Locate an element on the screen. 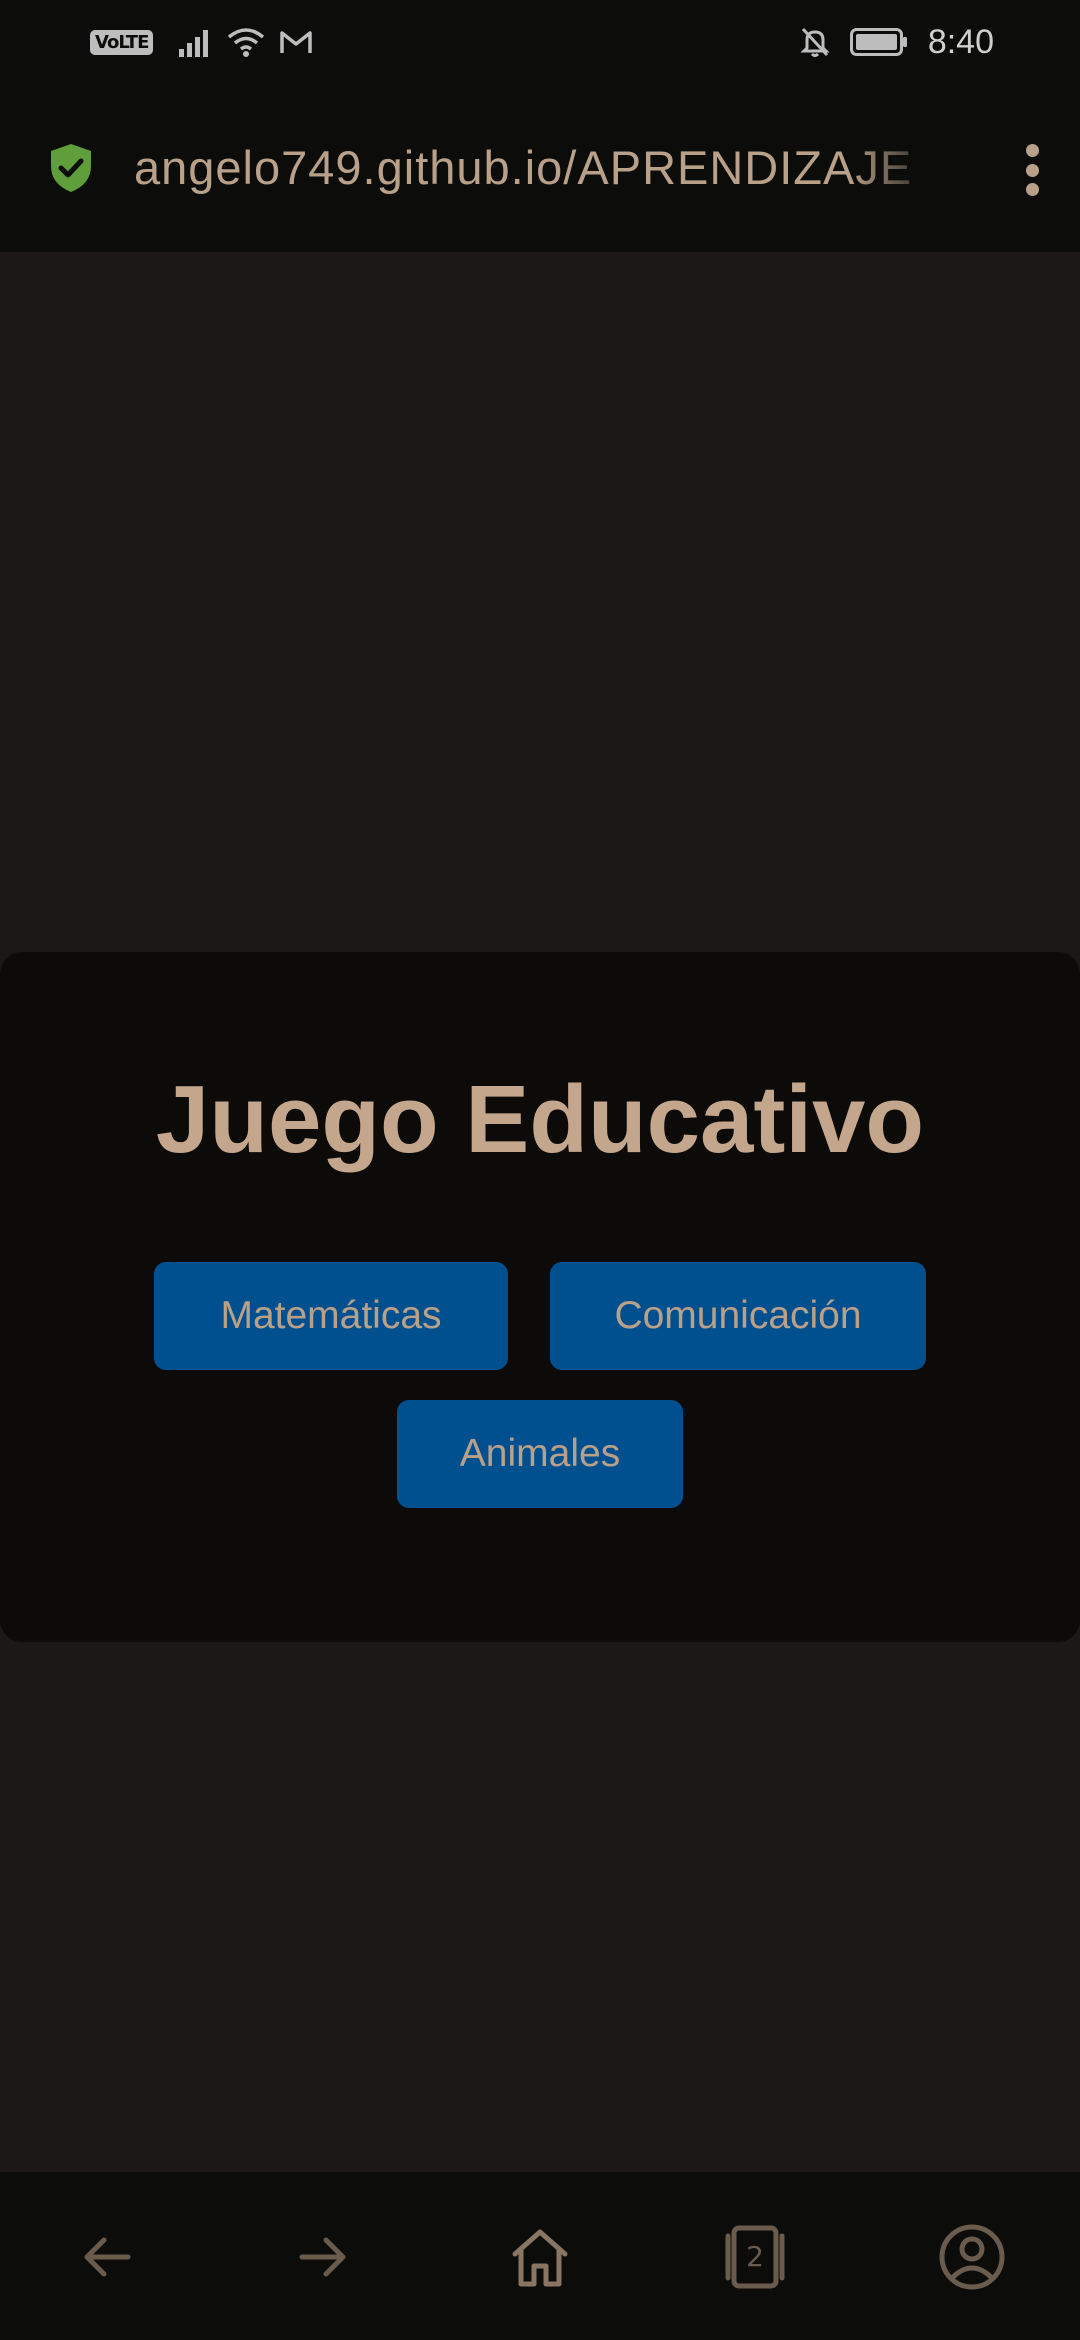 This screenshot has height=2340, width=1080. home-icon is located at coordinates (540, 2257).